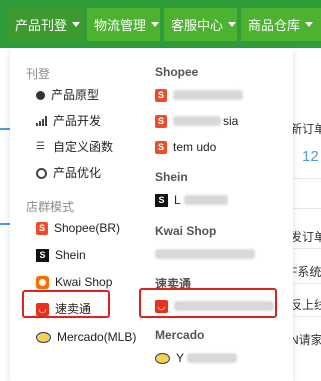 The width and height of the screenshot is (321, 381). What do you see at coordinates (5, 214) in the screenshot?
I see `background-left-strip` at bounding box center [5, 214].